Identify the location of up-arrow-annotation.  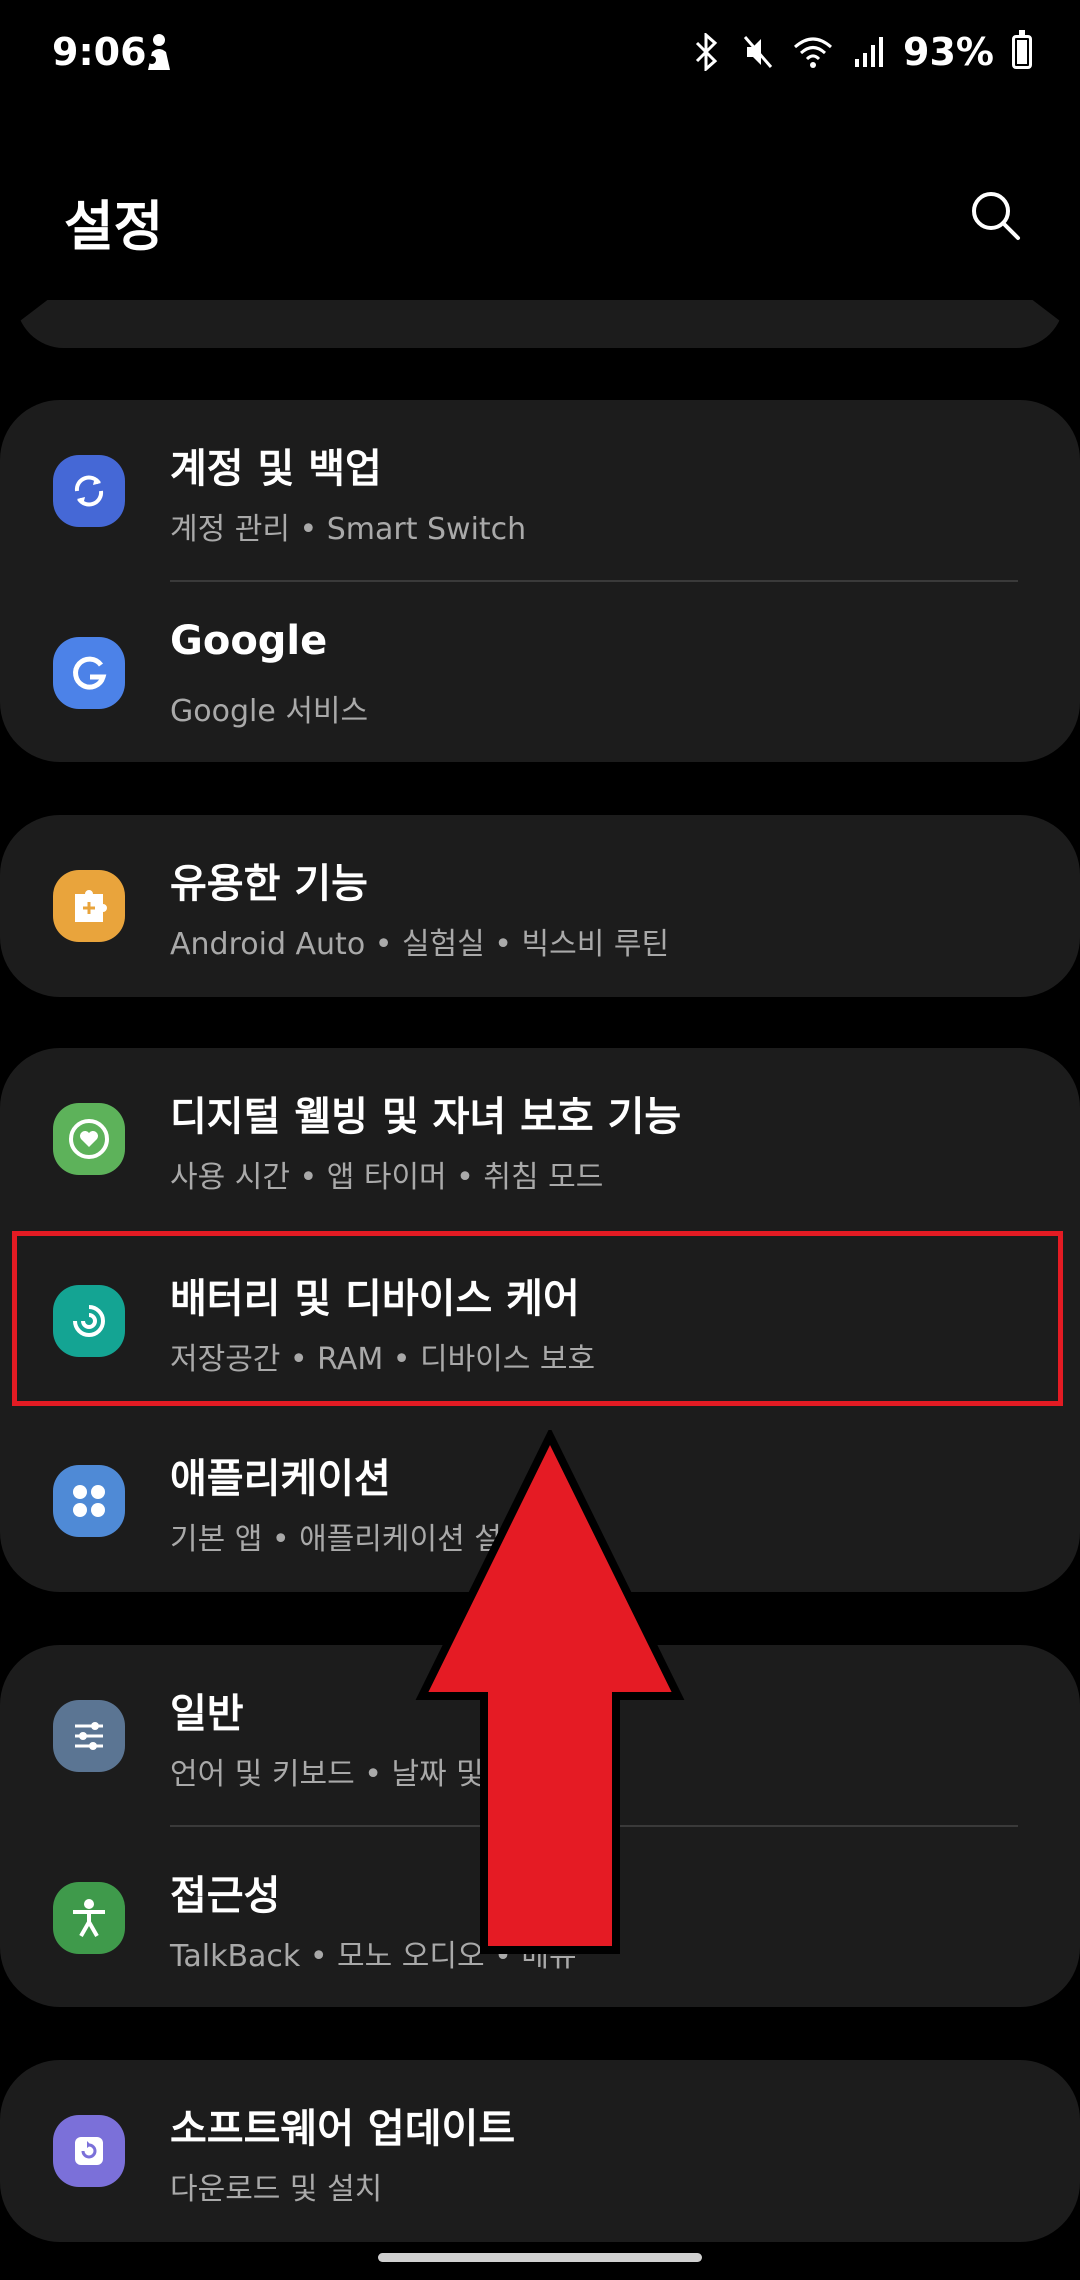
(550, 1692).